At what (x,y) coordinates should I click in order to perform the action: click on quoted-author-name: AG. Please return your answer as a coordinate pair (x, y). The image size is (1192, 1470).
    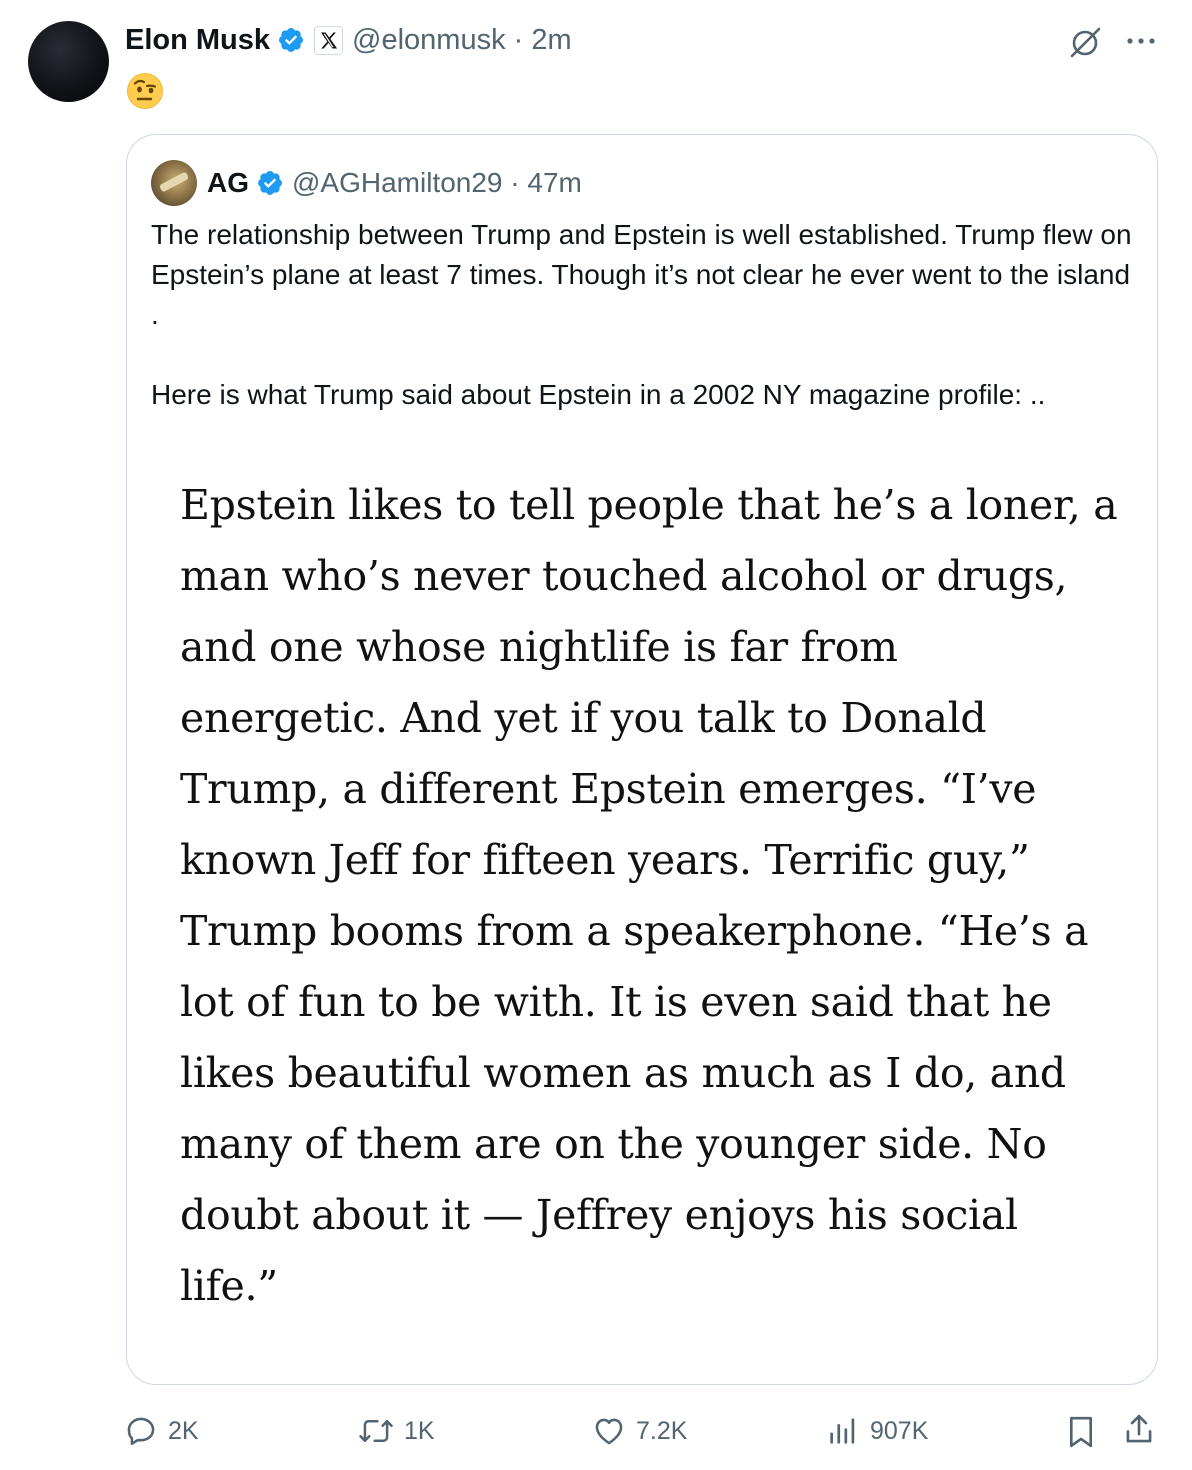
    Looking at the image, I should click on (228, 183).